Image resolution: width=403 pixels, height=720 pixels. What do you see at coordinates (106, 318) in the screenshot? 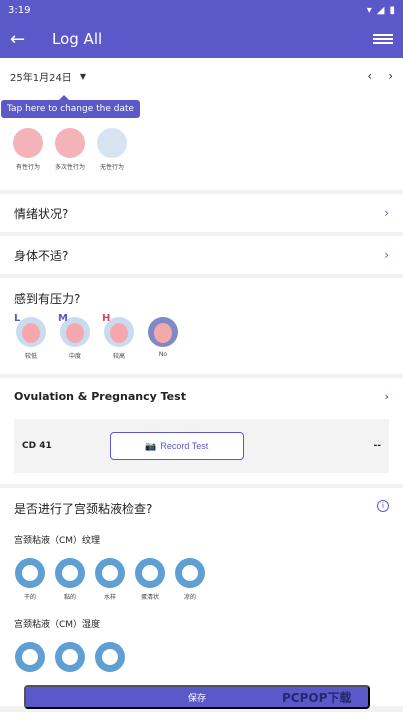
I see `stress-letter: H` at bounding box center [106, 318].